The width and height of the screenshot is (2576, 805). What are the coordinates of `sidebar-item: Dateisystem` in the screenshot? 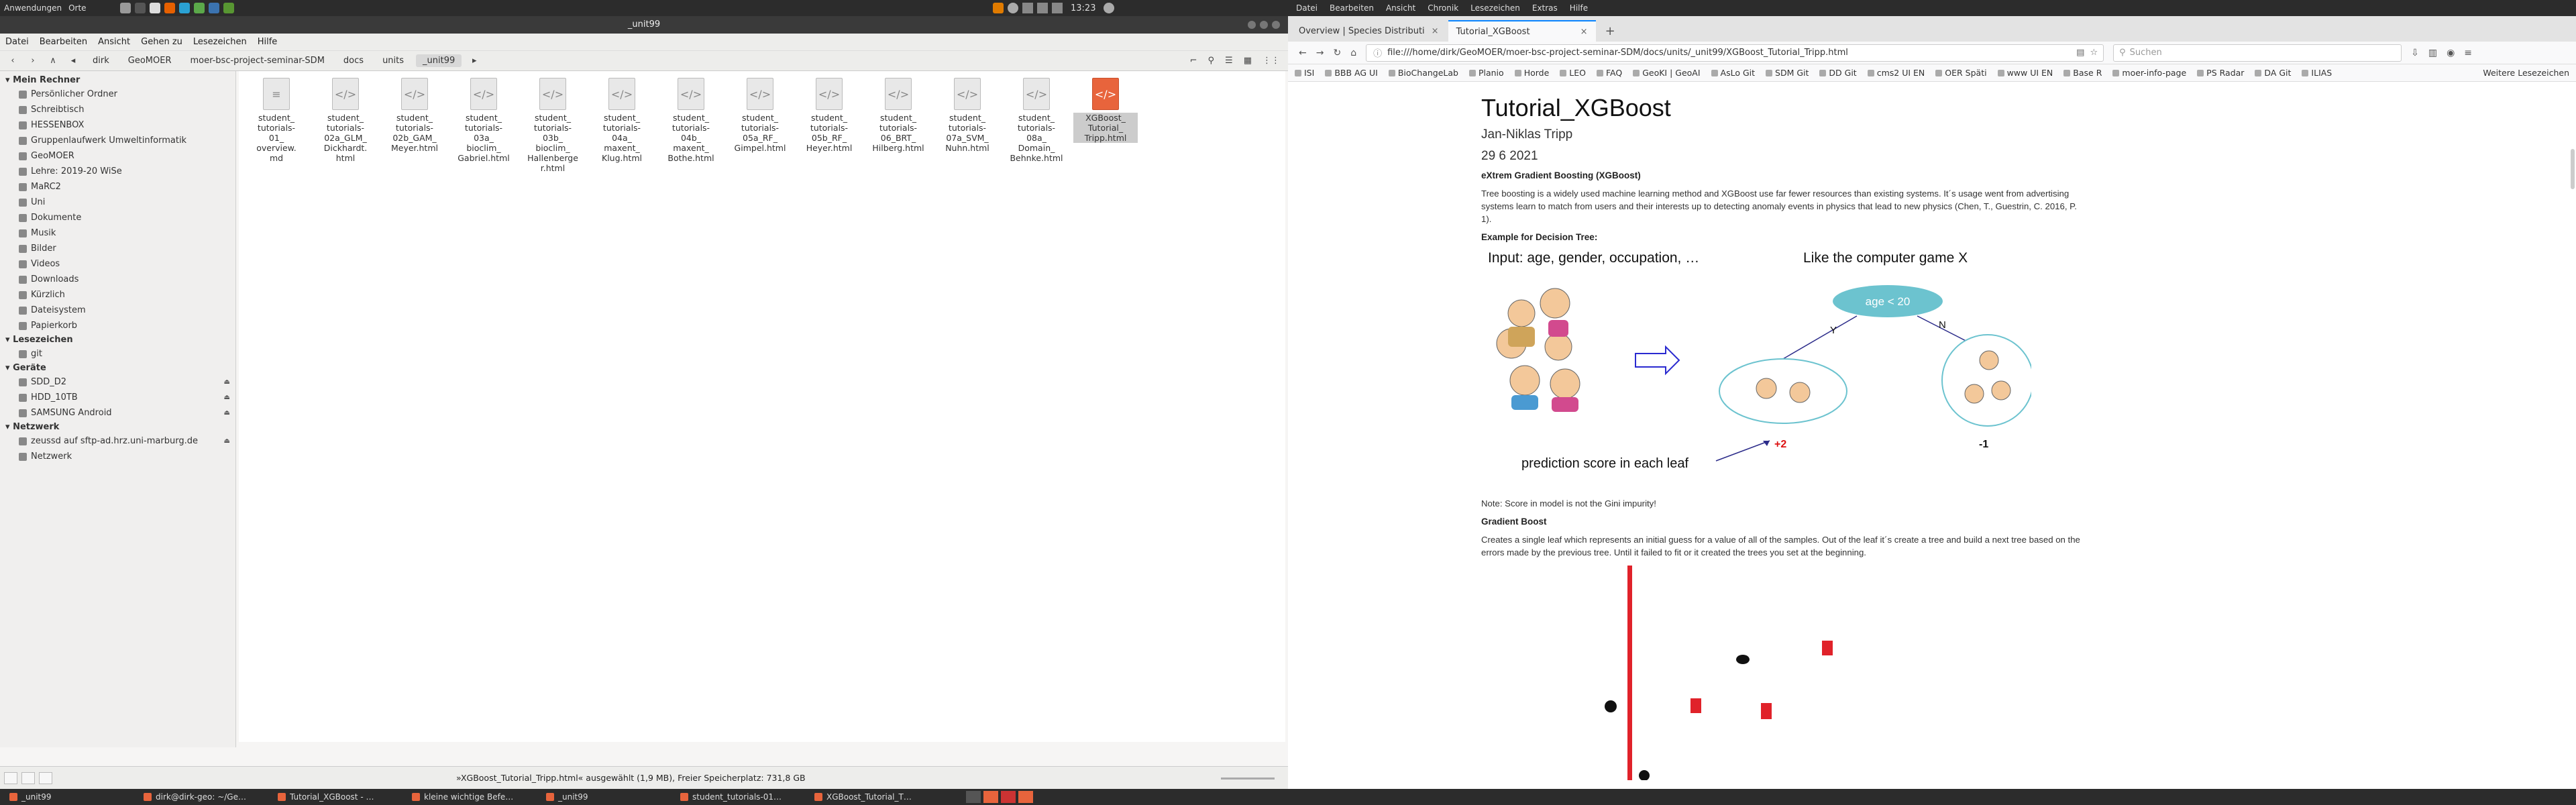 It's located at (117, 310).